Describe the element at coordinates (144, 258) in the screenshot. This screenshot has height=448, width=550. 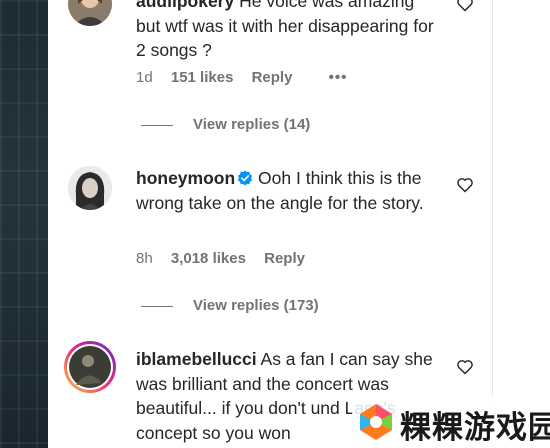
I see `comment-time: 8h` at that location.